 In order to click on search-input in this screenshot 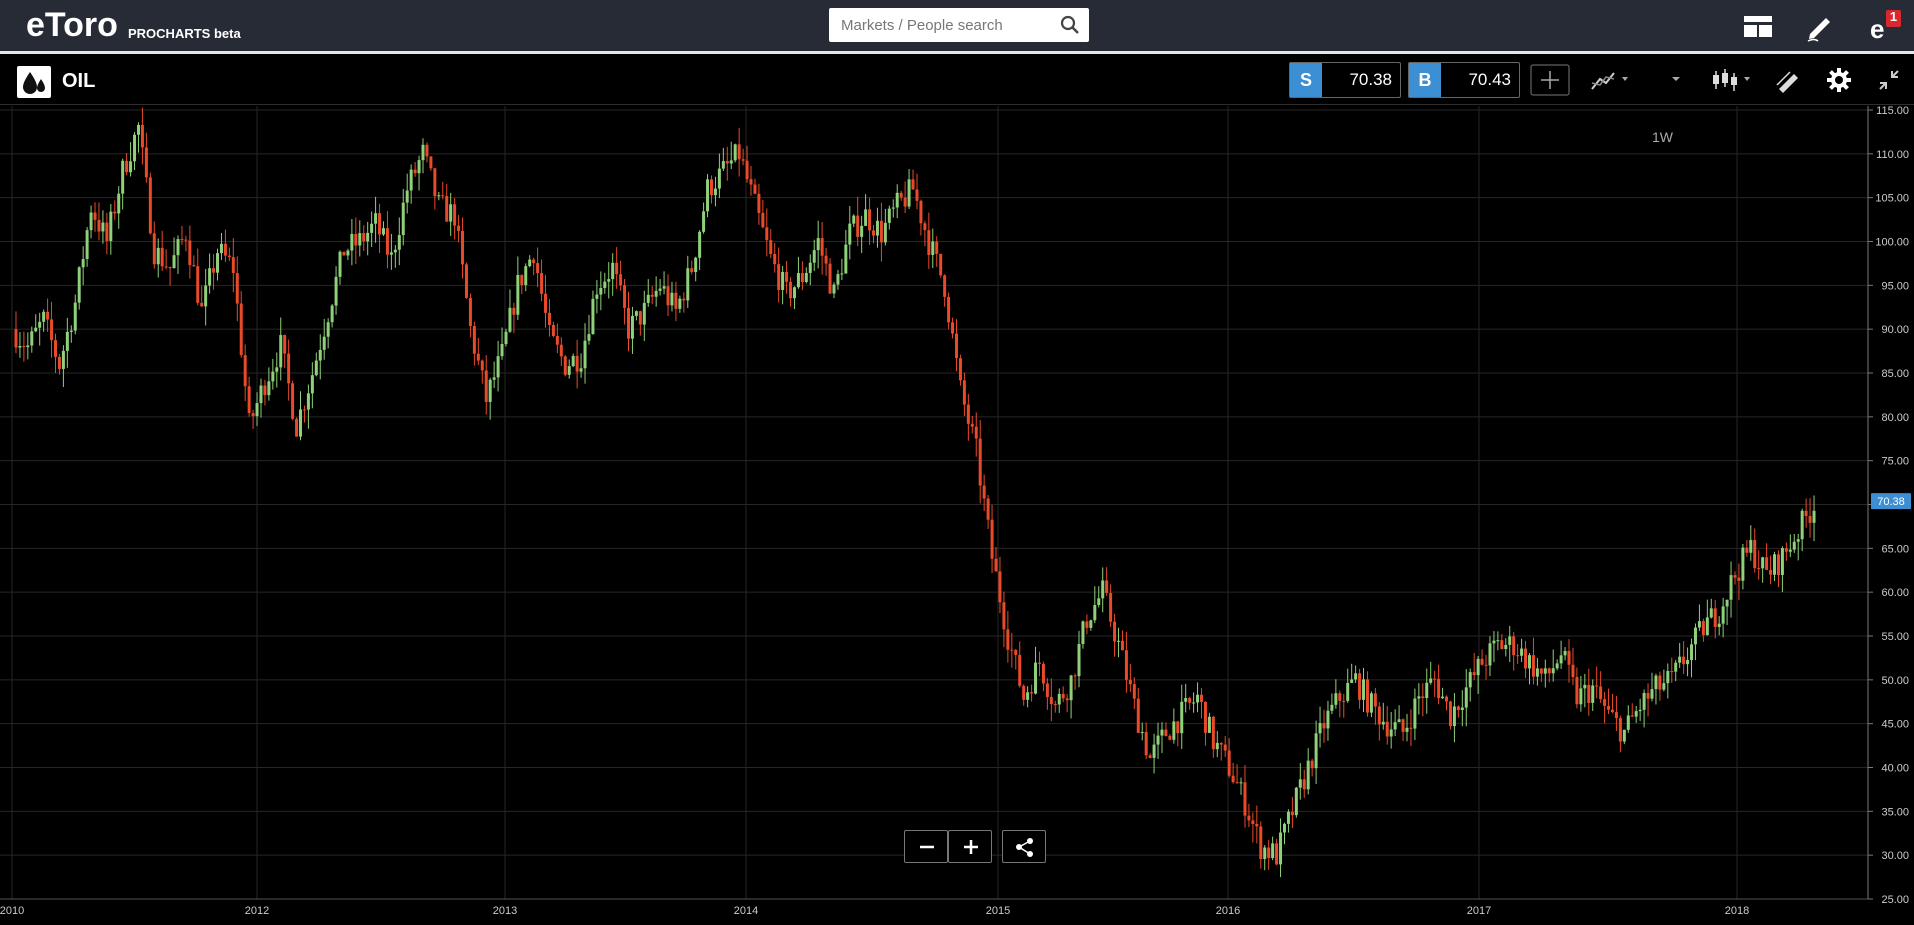, I will do `click(959, 25)`.